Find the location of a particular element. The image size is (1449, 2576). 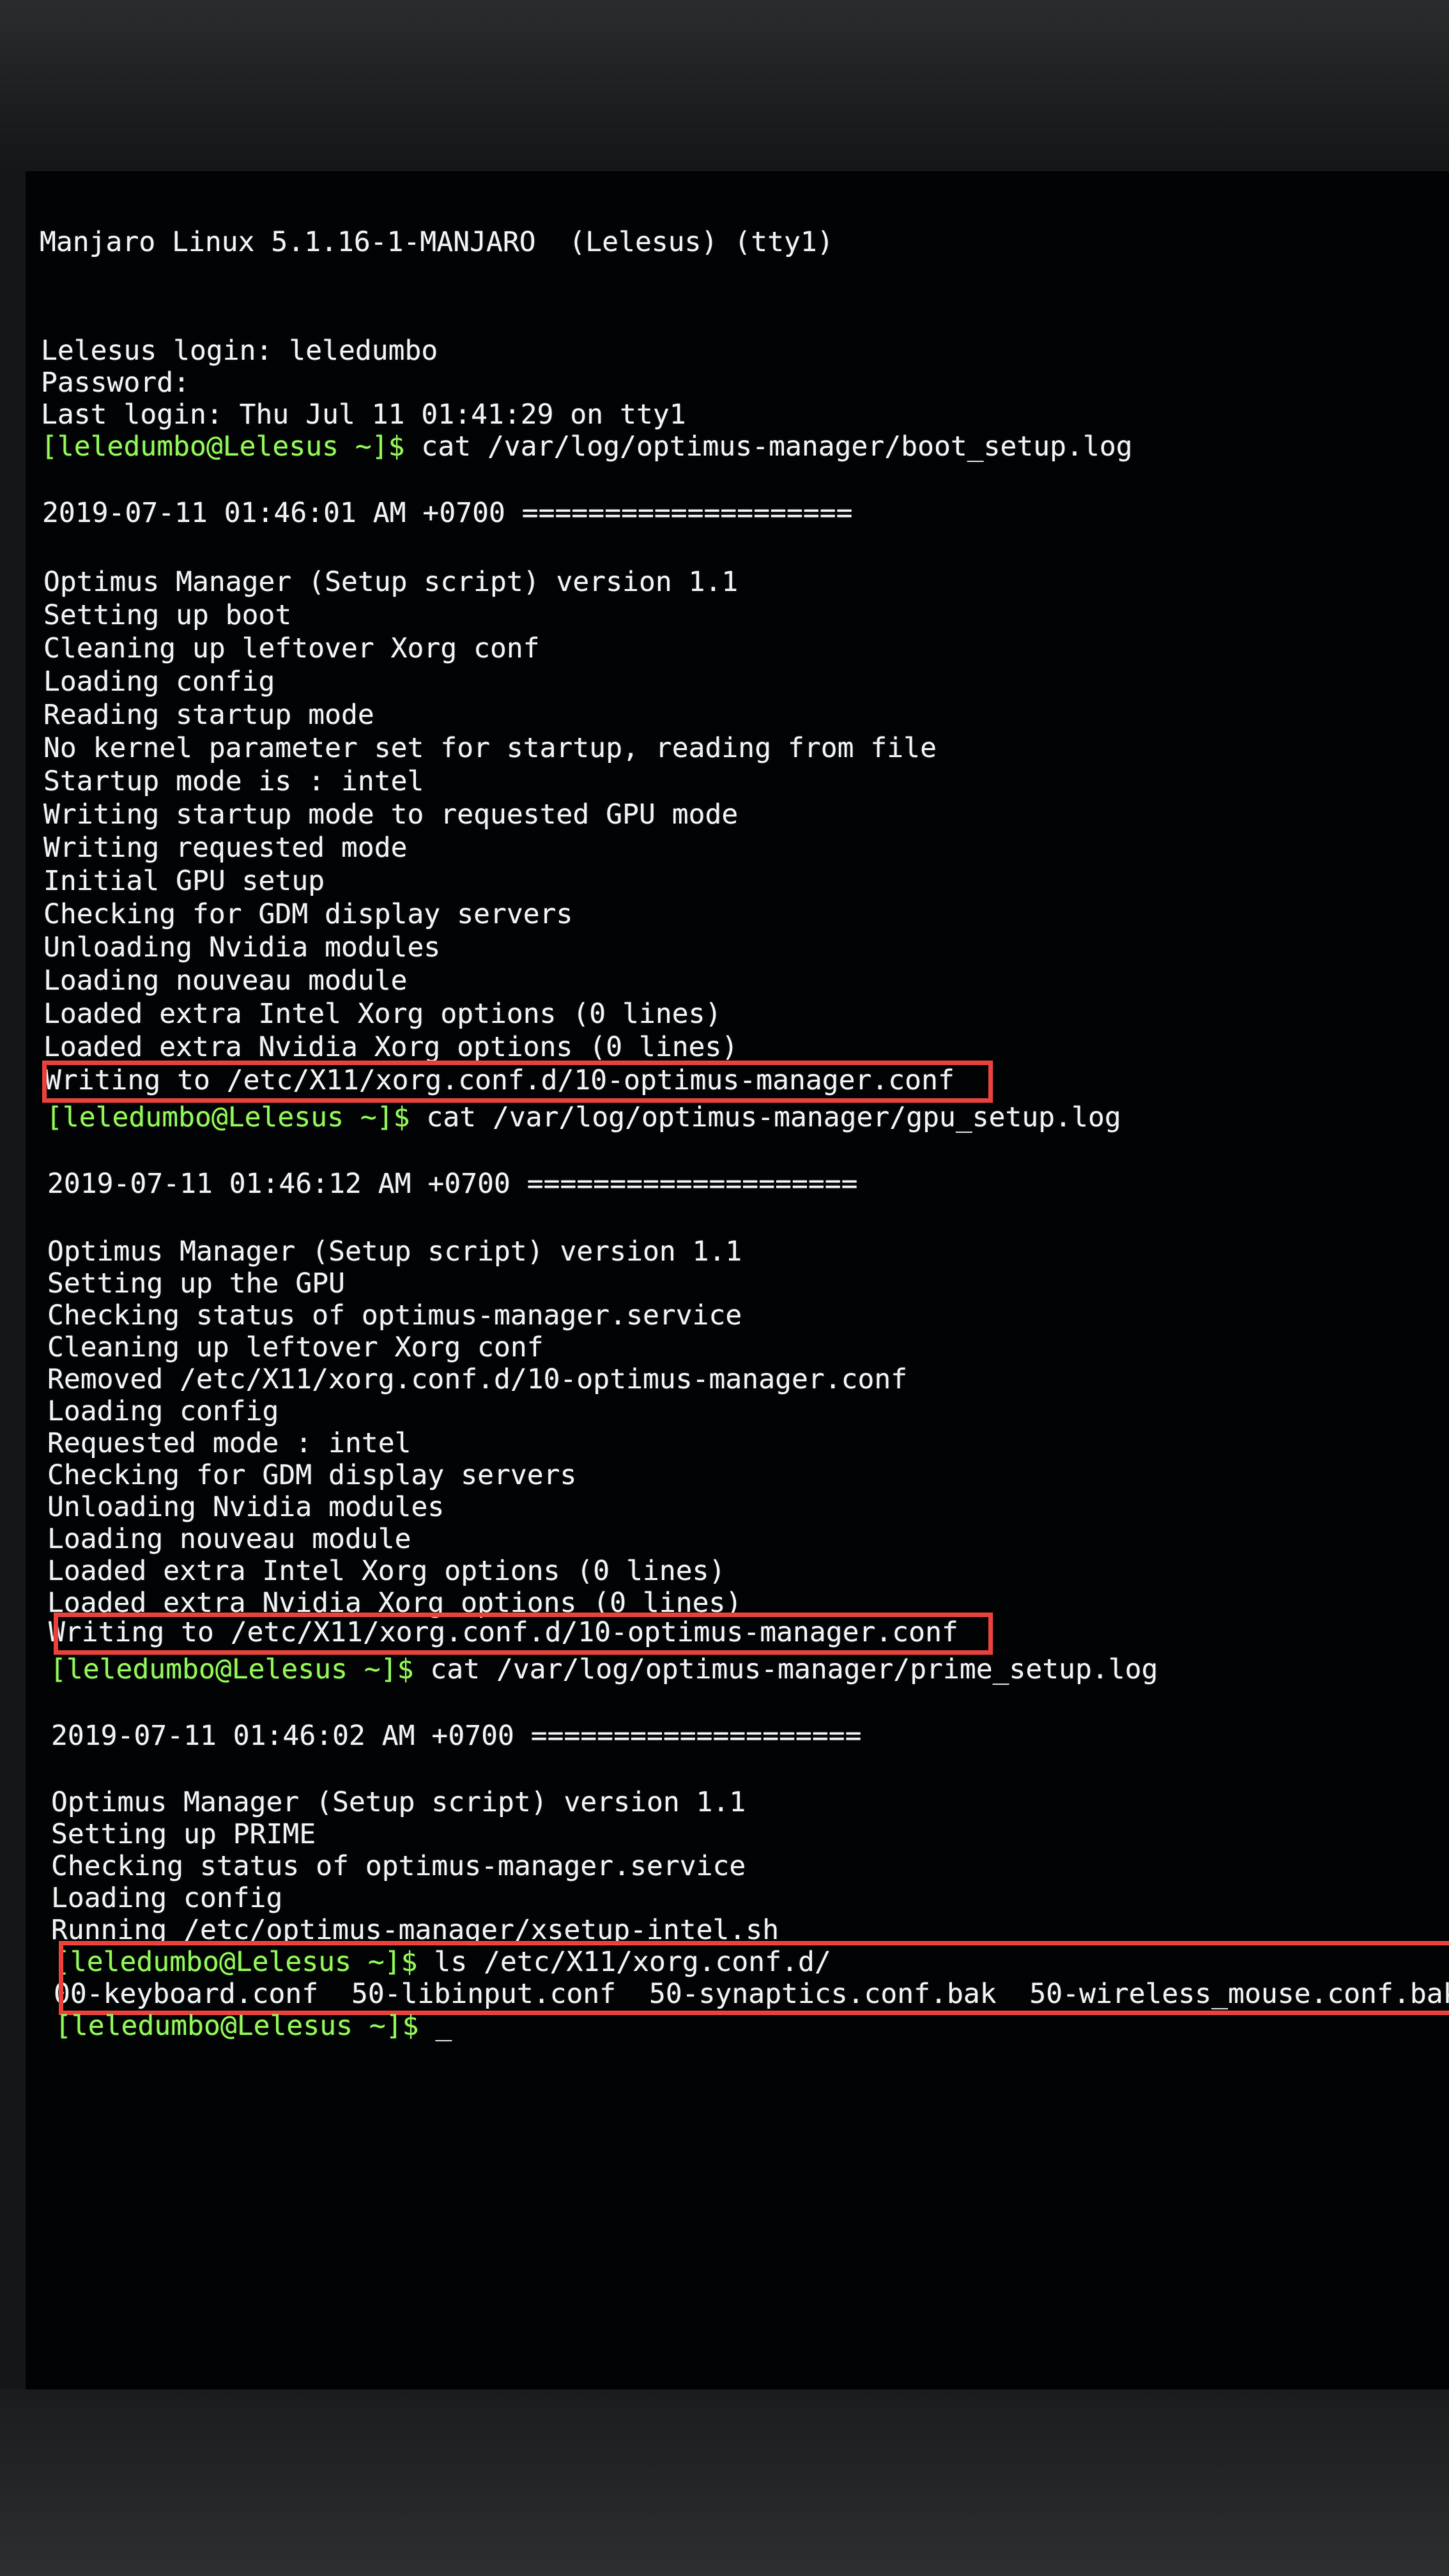

last-login-line: Last login: Thu Jul 11 01:41:29 on tty1 is located at coordinates (363, 415).